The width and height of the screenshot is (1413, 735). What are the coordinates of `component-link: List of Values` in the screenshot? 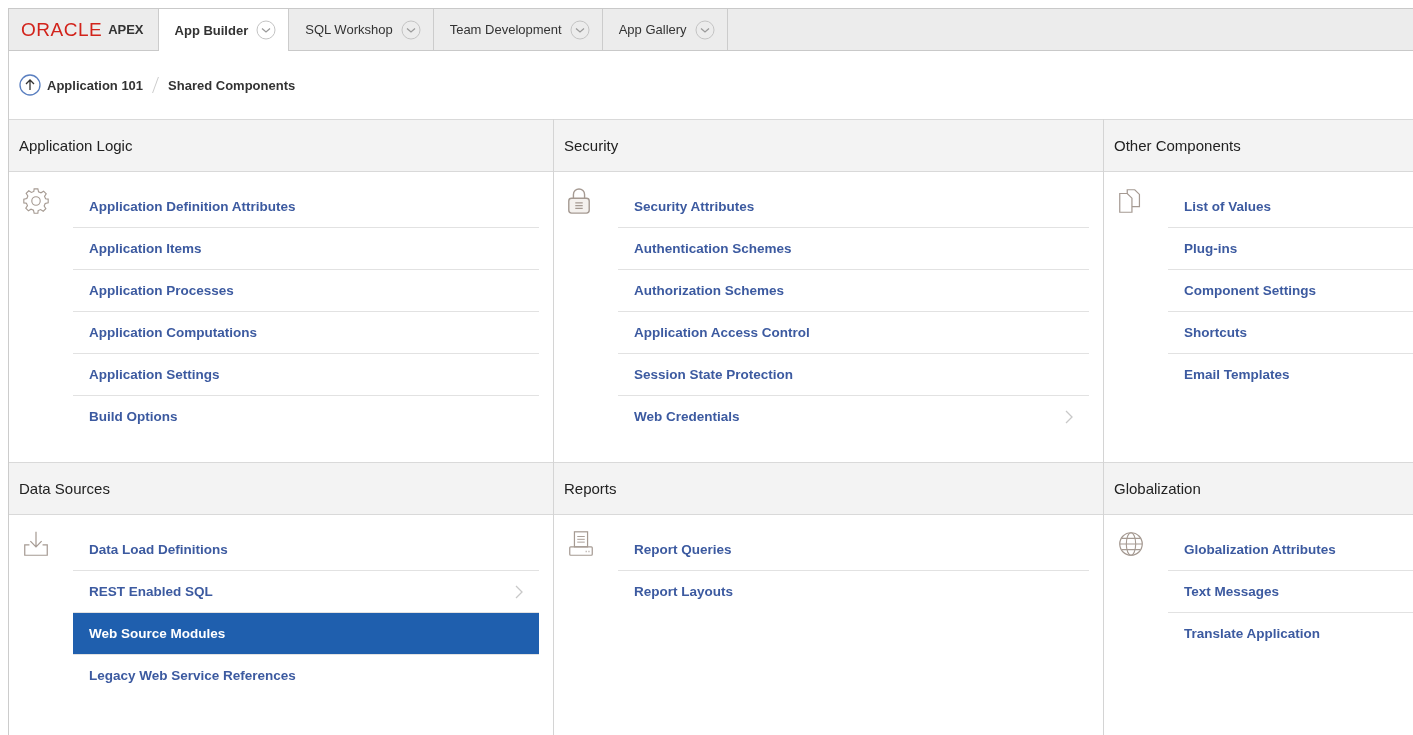 It's located at (1290, 207).